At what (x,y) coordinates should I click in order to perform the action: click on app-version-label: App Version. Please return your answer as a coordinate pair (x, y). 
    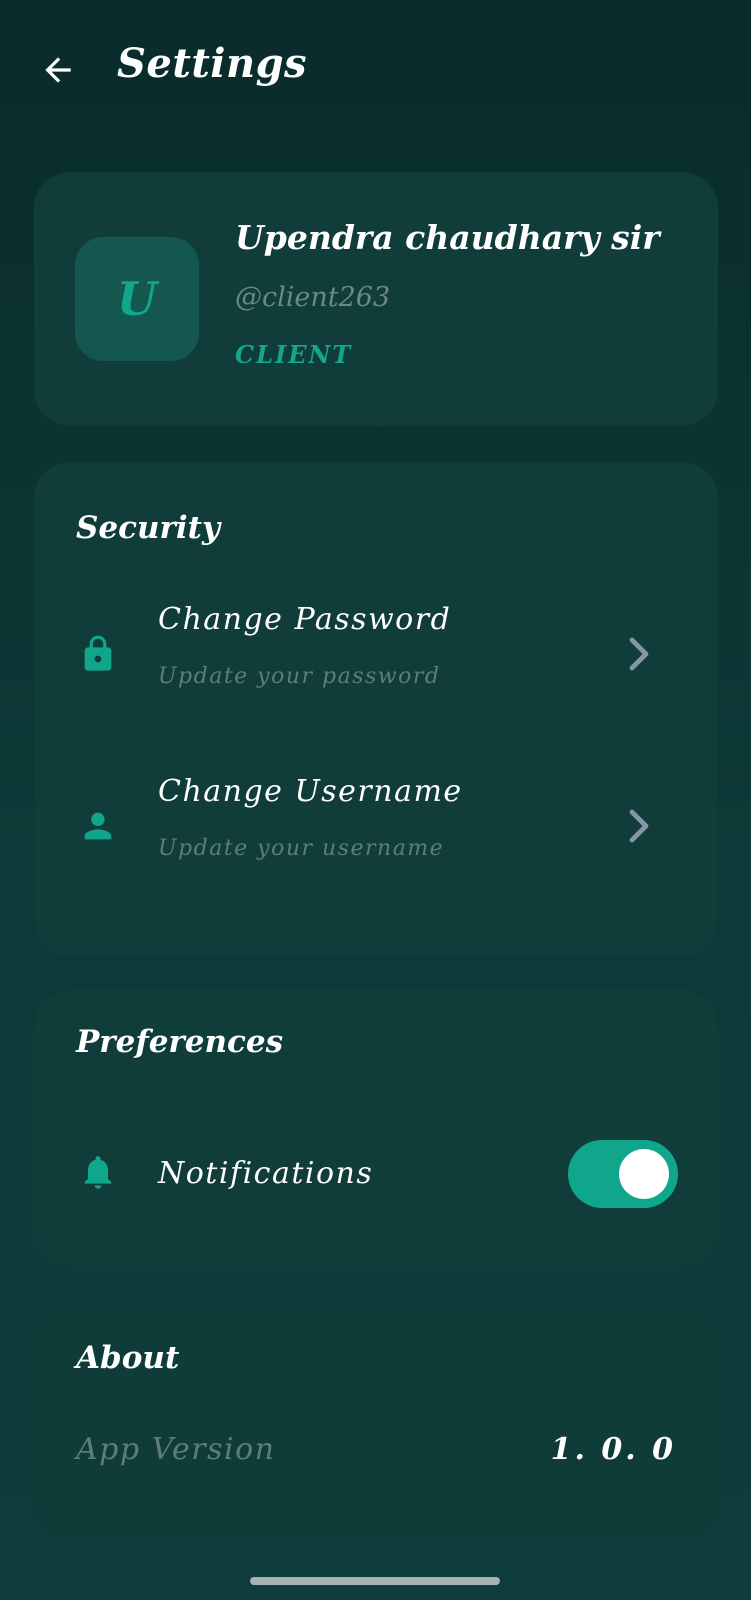
    Looking at the image, I should click on (176, 1449).